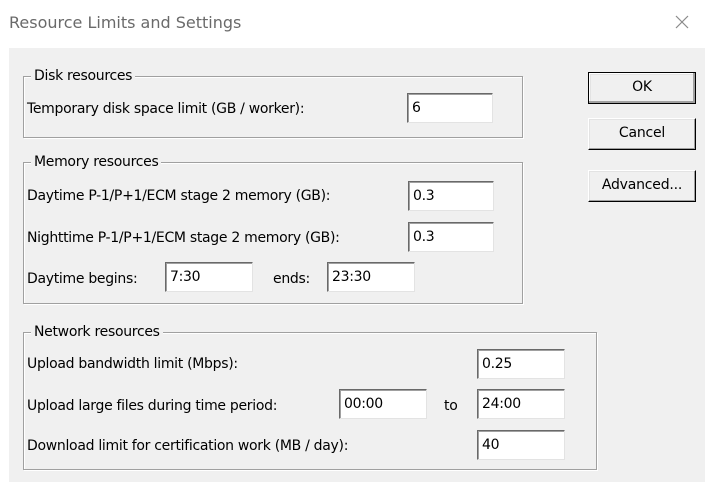 The image size is (705, 482). What do you see at coordinates (132, 364) in the screenshot?
I see `upload-bandwidth-label: Upload bandwidth limit (Mbps):` at bounding box center [132, 364].